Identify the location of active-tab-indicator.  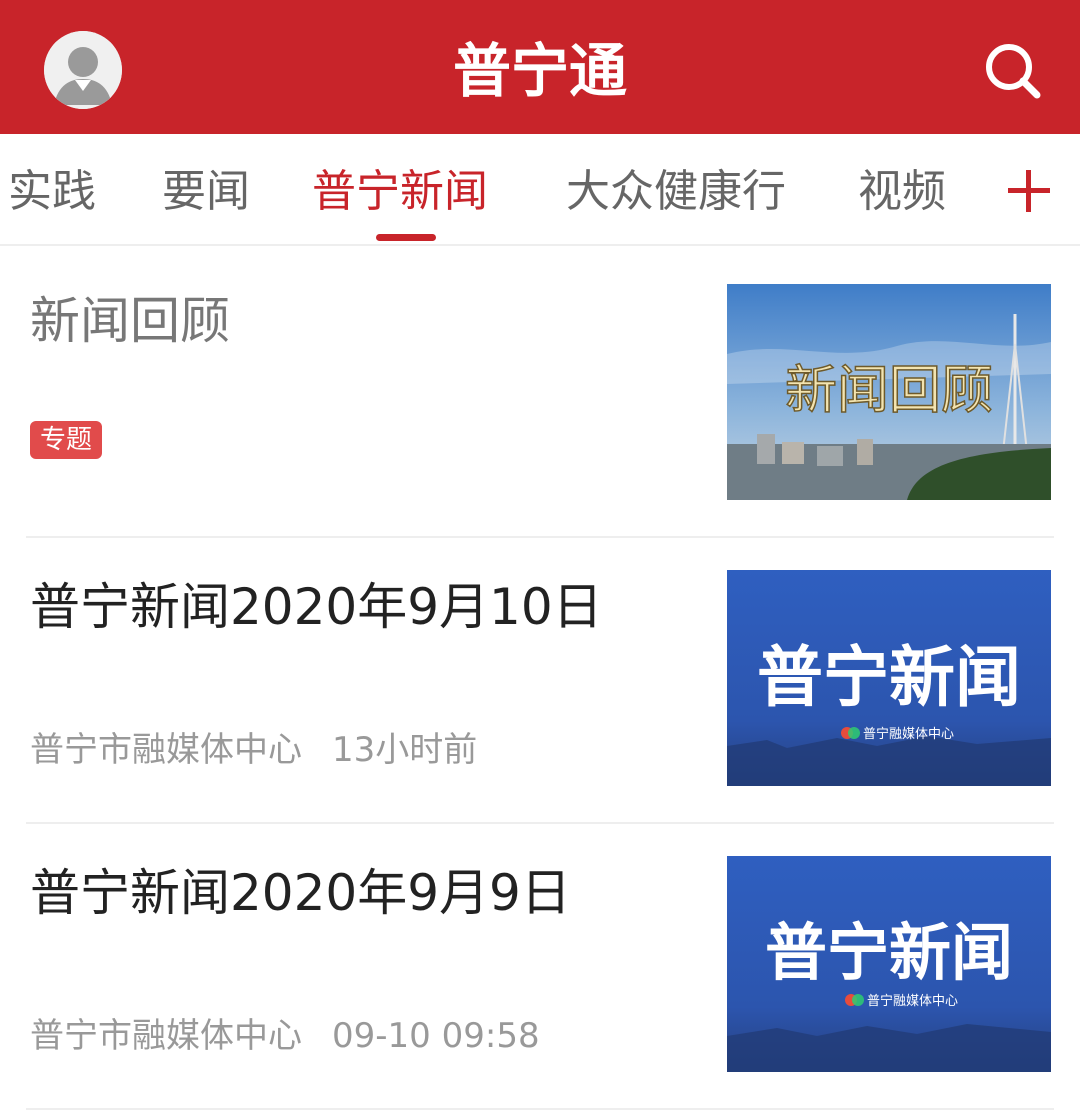
(406, 237).